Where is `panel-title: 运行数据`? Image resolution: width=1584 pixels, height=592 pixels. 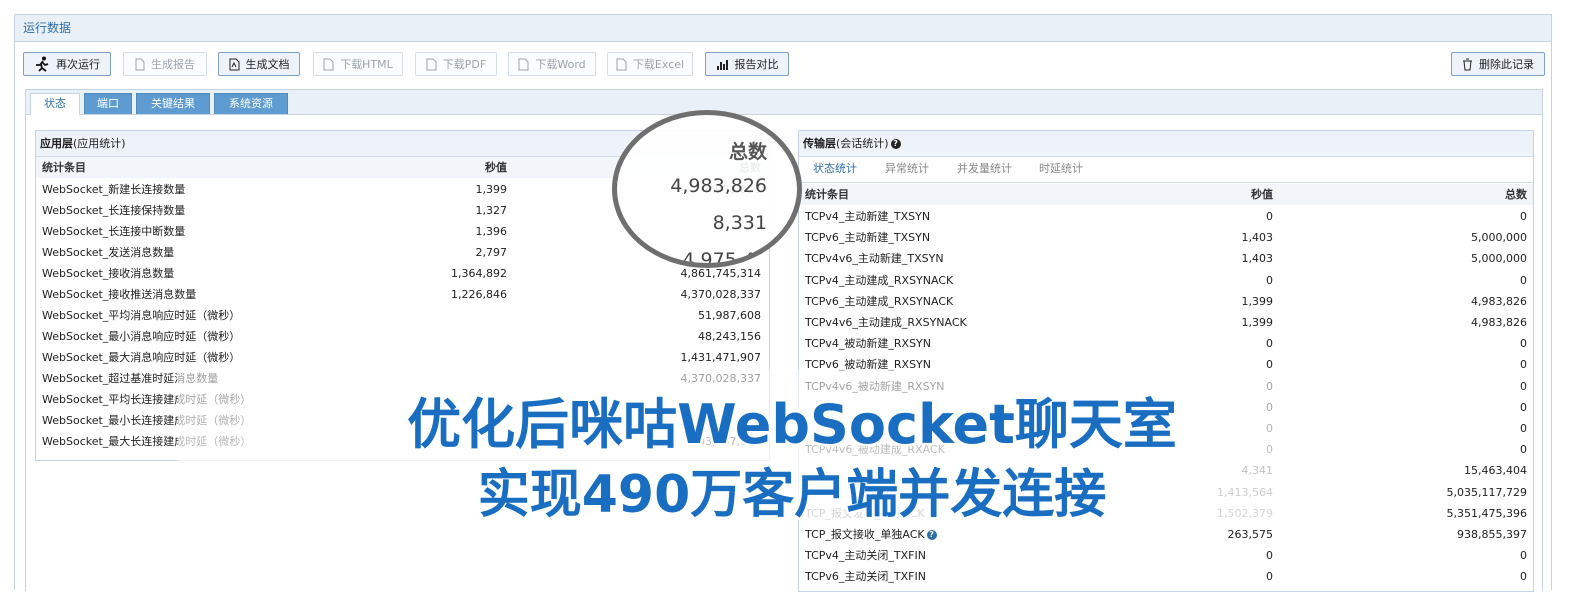 panel-title: 运行数据 is located at coordinates (783, 28).